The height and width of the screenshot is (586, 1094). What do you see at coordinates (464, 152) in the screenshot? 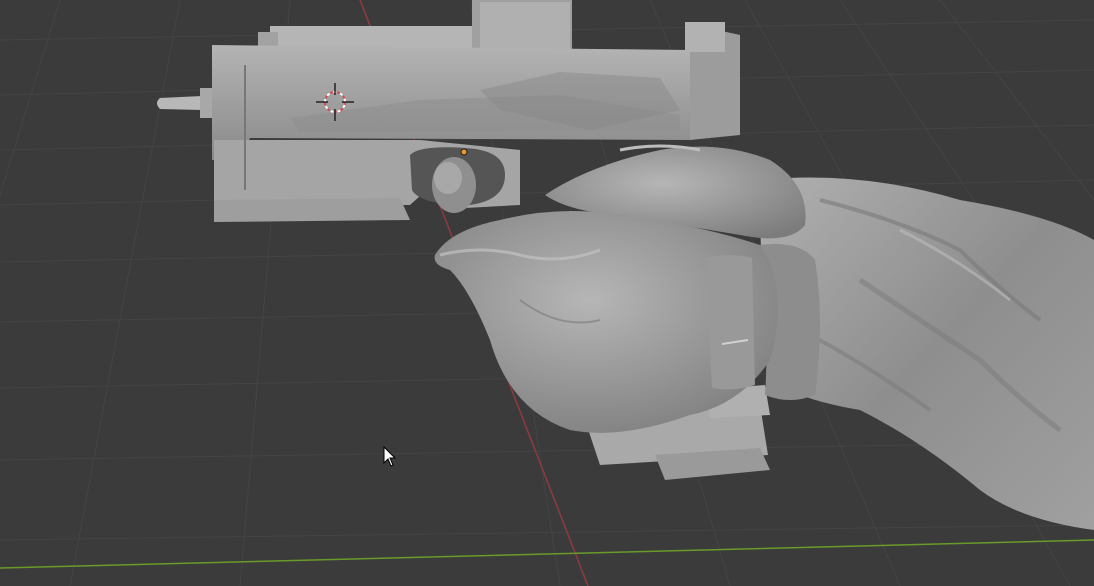
I see `origin-point` at bounding box center [464, 152].